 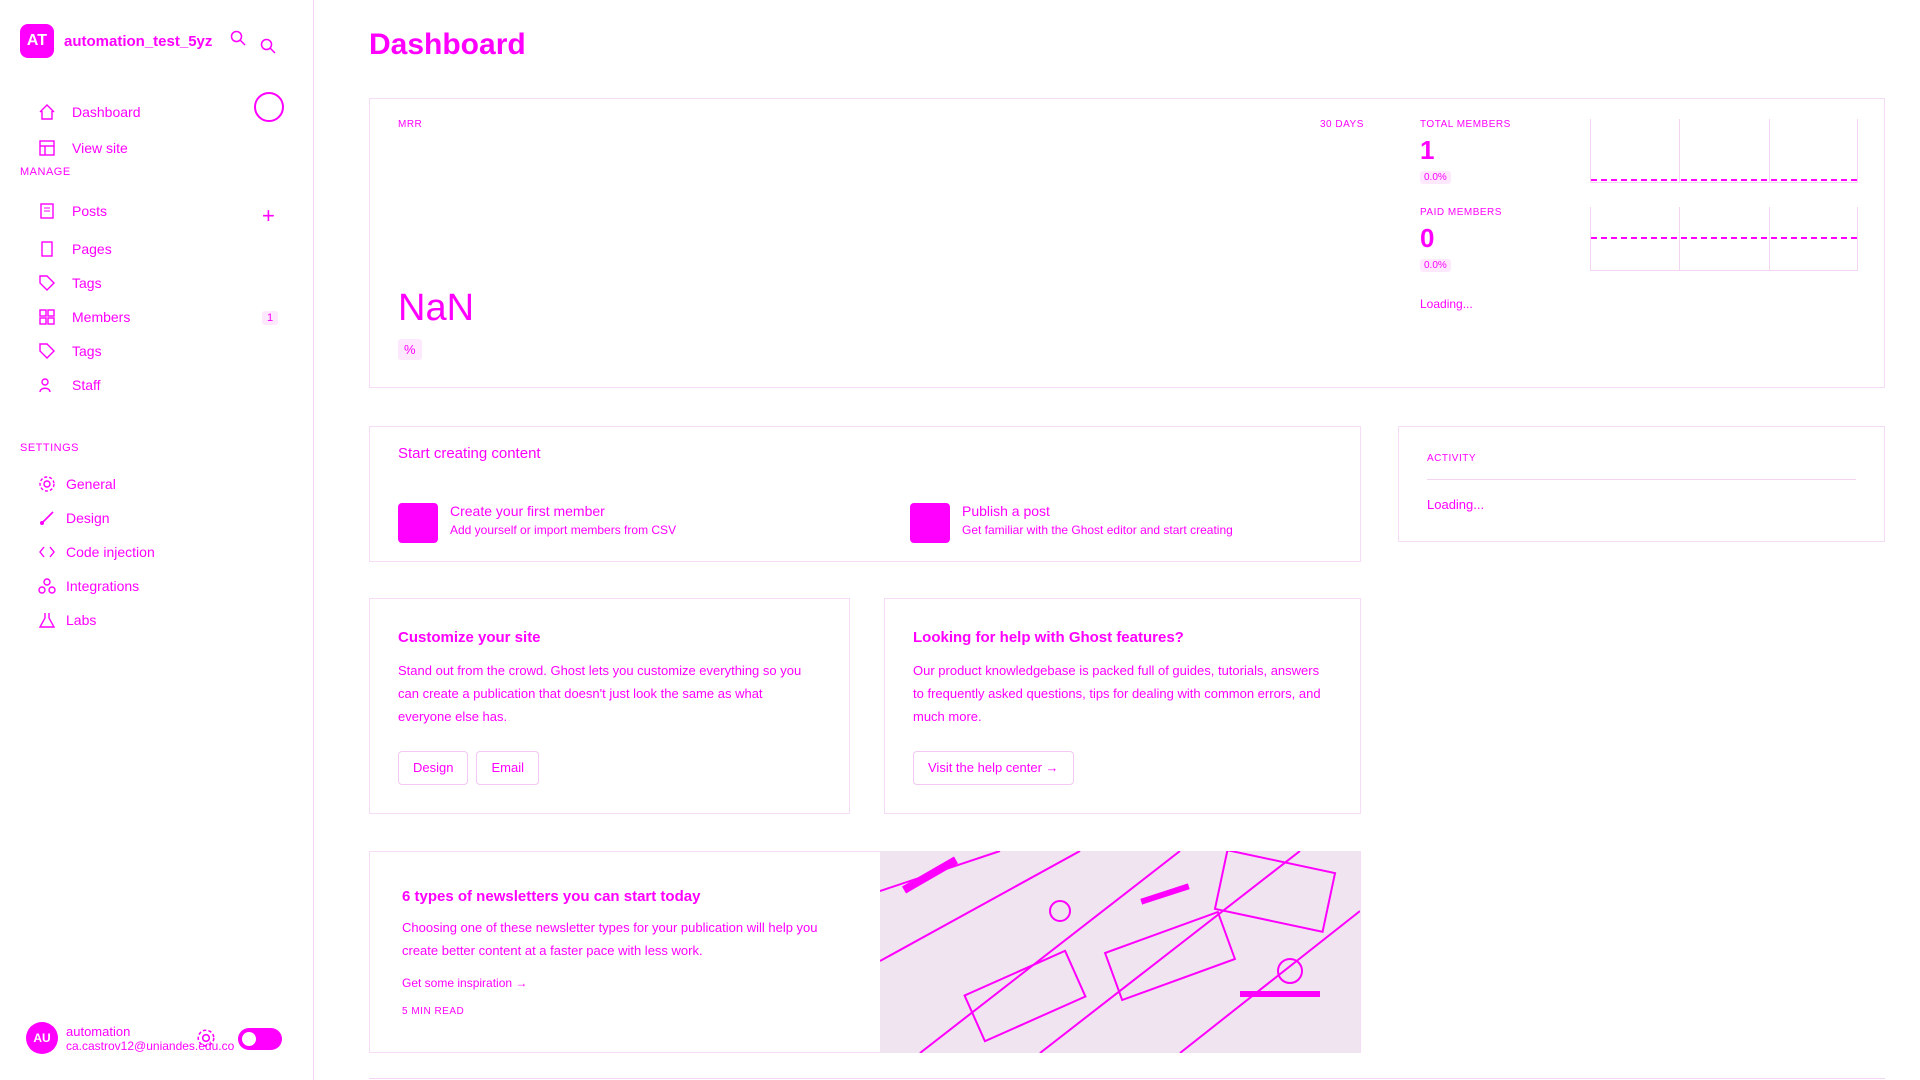 What do you see at coordinates (91, 484) in the screenshot?
I see `sidebar-item-label: General` at bounding box center [91, 484].